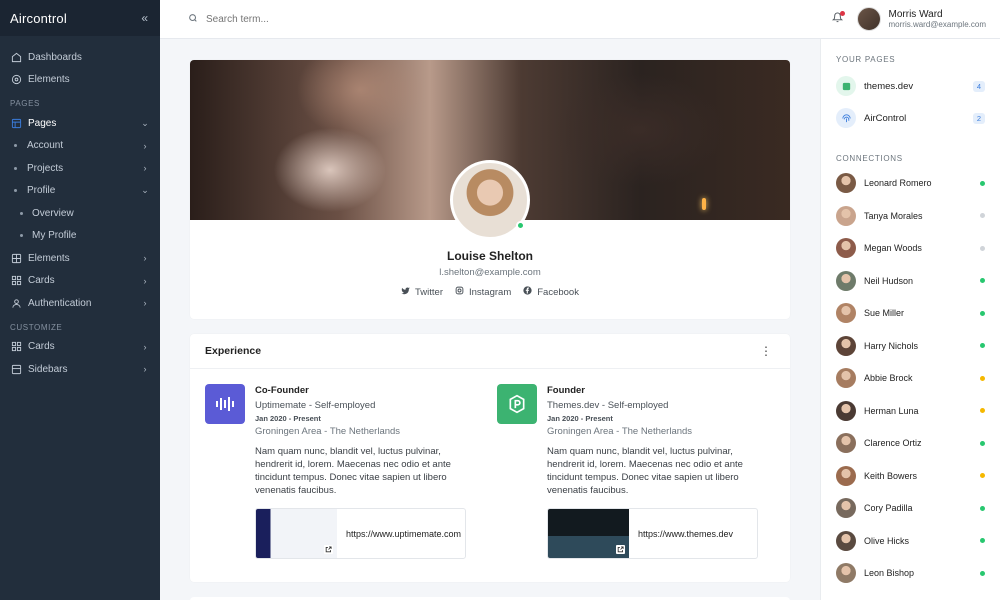  I want to click on search-bar, so click(510, 19).